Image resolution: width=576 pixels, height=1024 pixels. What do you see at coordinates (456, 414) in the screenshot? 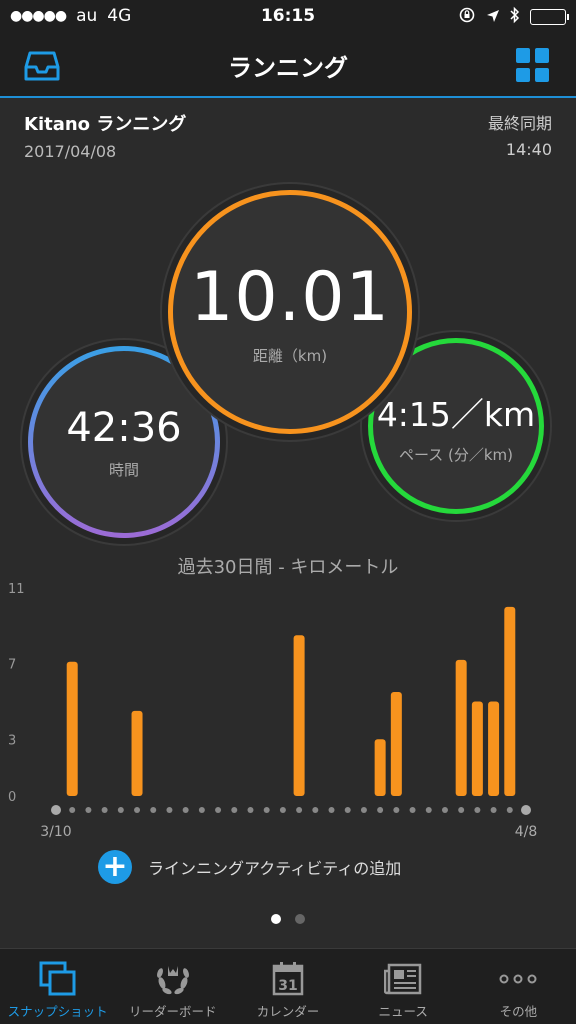
I see `pace-value: 4:15／km` at bounding box center [456, 414].